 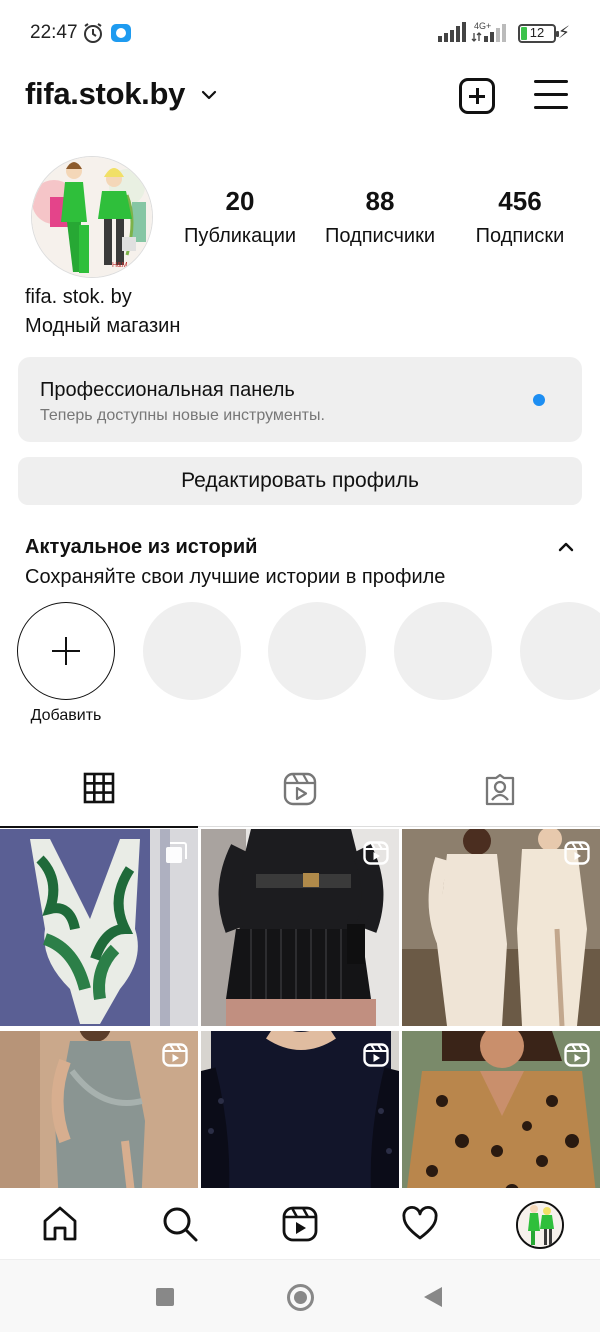 I want to click on active-tab-indicator, so click(x=99, y=827).